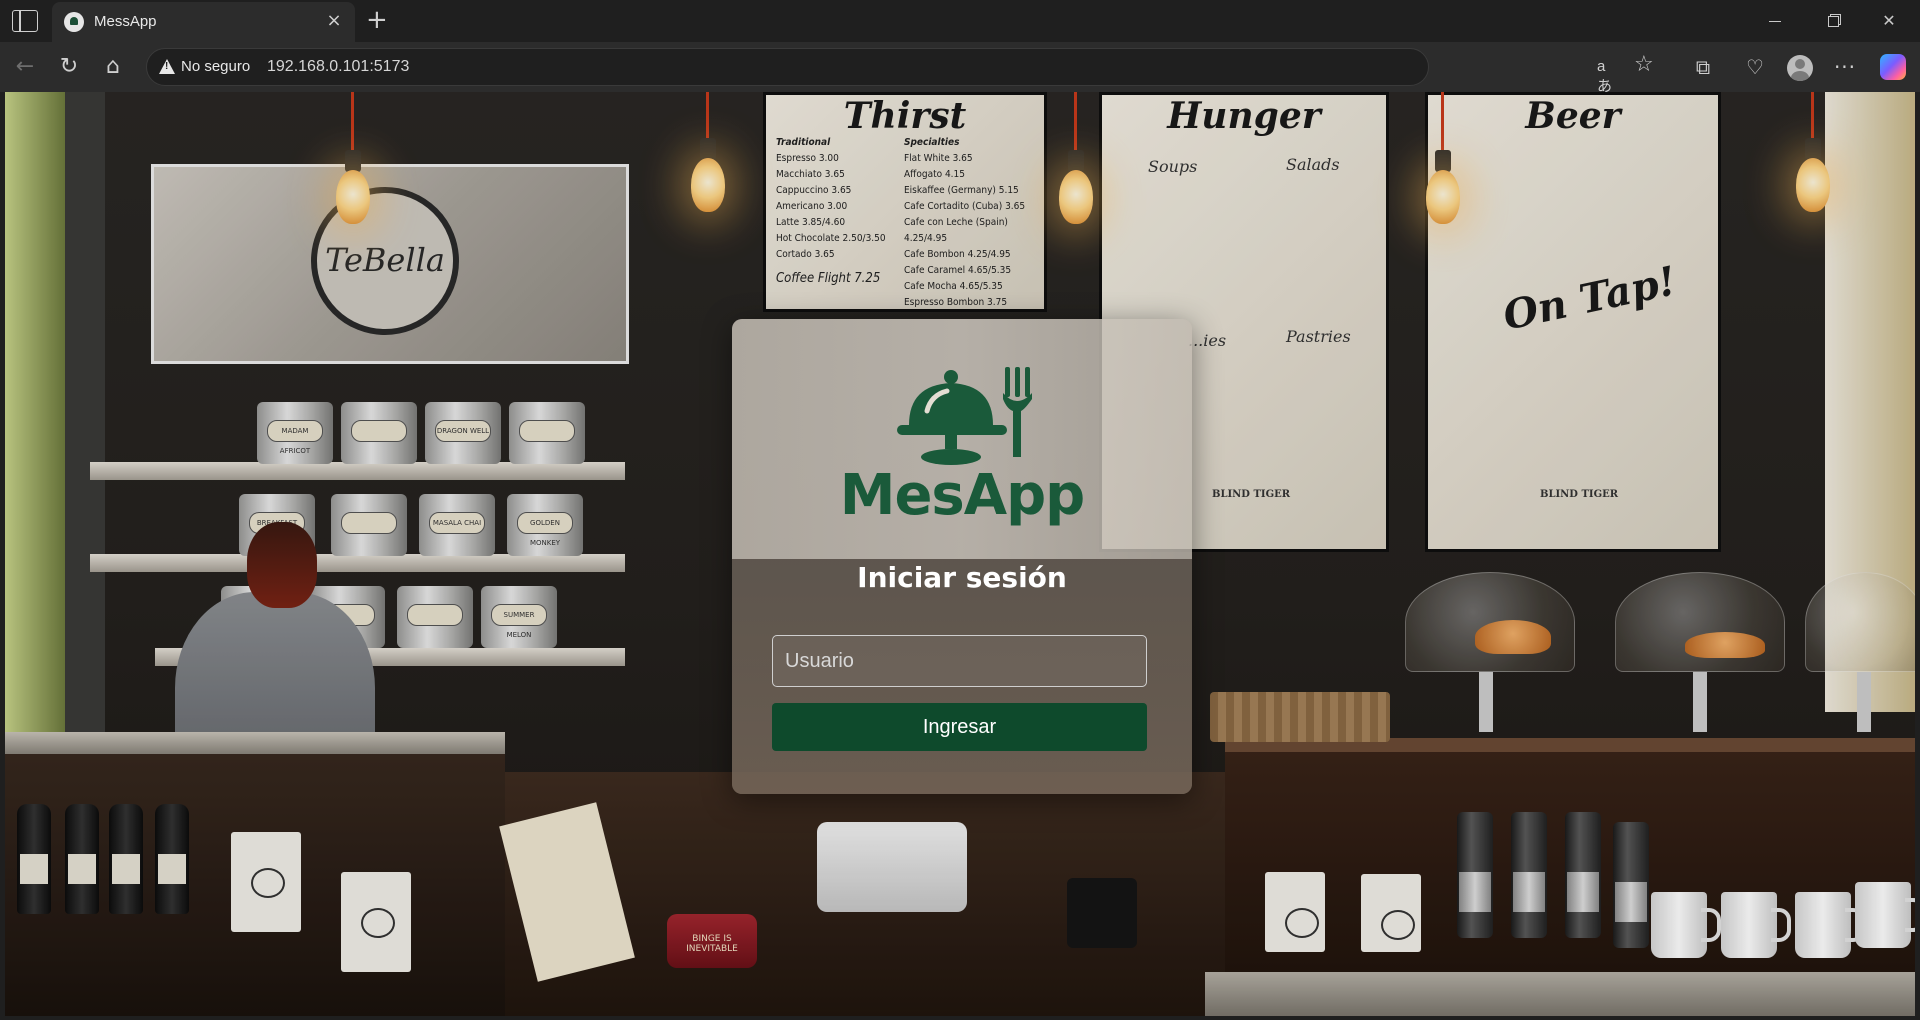  I want to click on window-close-icon: ✕, so click(1889, 21).